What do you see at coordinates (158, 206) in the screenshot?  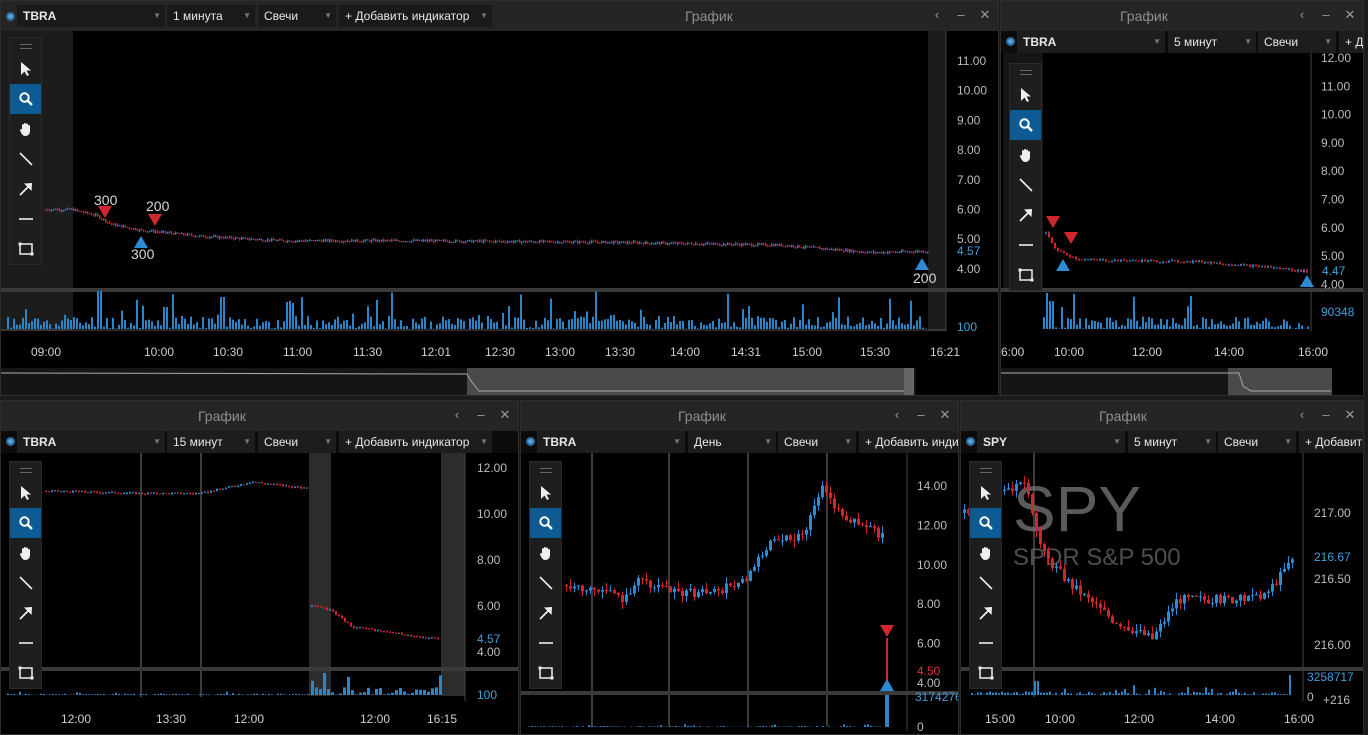 I see `trade-size-label: 200` at bounding box center [158, 206].